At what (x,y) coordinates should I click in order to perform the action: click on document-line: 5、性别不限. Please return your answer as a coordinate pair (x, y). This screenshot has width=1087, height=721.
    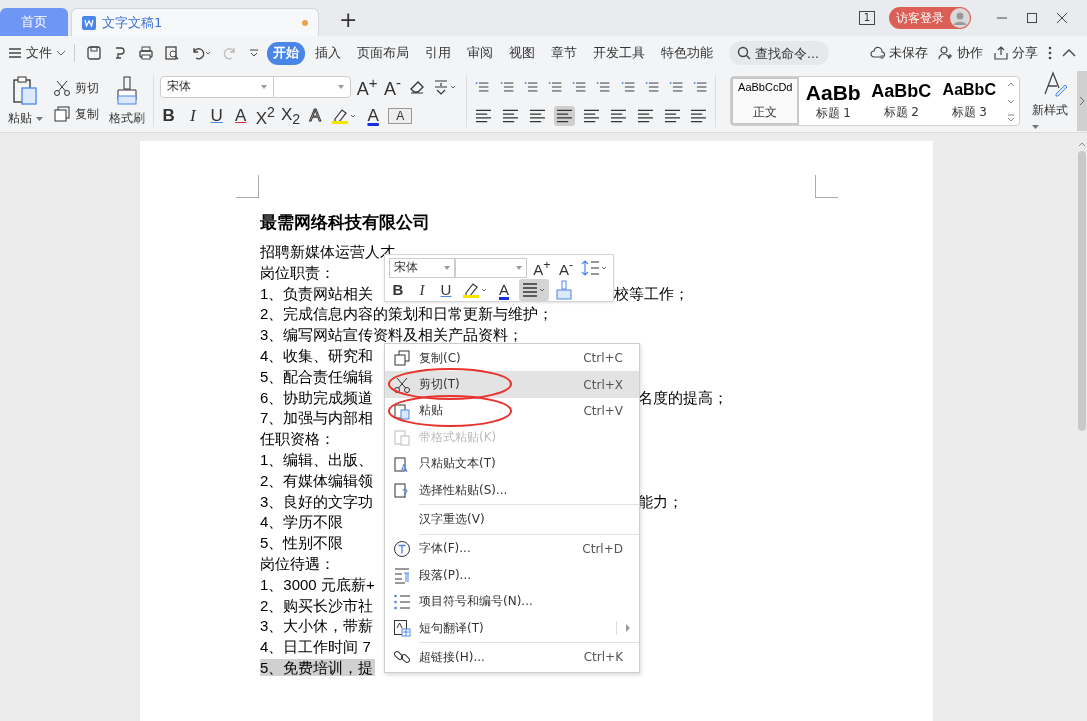
    Looking at the image, I should click on (302, 543).